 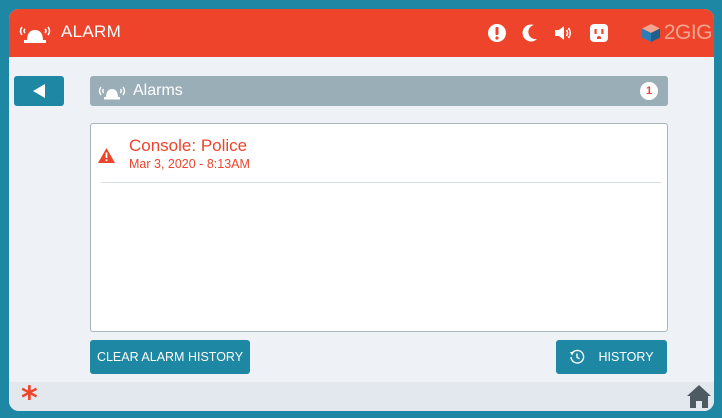 What do you see at coordinates (577, 356) in the screenshot?
I see `clock-history-icon` at bounding box center [577, 356].